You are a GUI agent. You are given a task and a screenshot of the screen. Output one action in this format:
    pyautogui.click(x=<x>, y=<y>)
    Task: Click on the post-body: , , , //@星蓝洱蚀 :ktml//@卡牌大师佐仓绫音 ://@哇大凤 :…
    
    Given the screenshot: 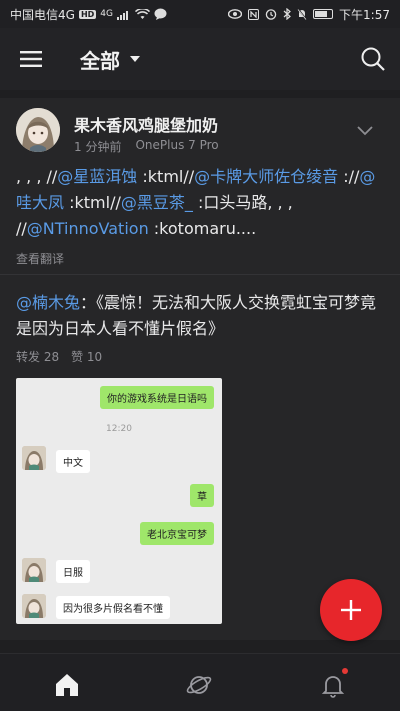 What is the action you would take?
    pyautogui.click(x=196, y=203)
    